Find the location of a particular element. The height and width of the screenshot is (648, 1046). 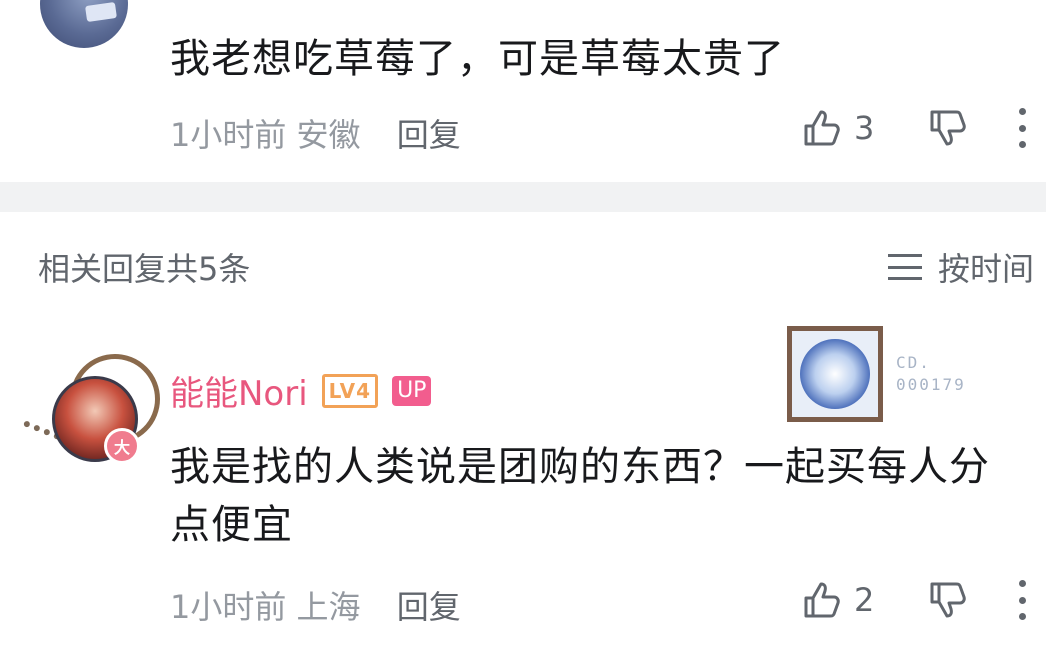

username: 能能Nori is located at coordinates (239, 390).